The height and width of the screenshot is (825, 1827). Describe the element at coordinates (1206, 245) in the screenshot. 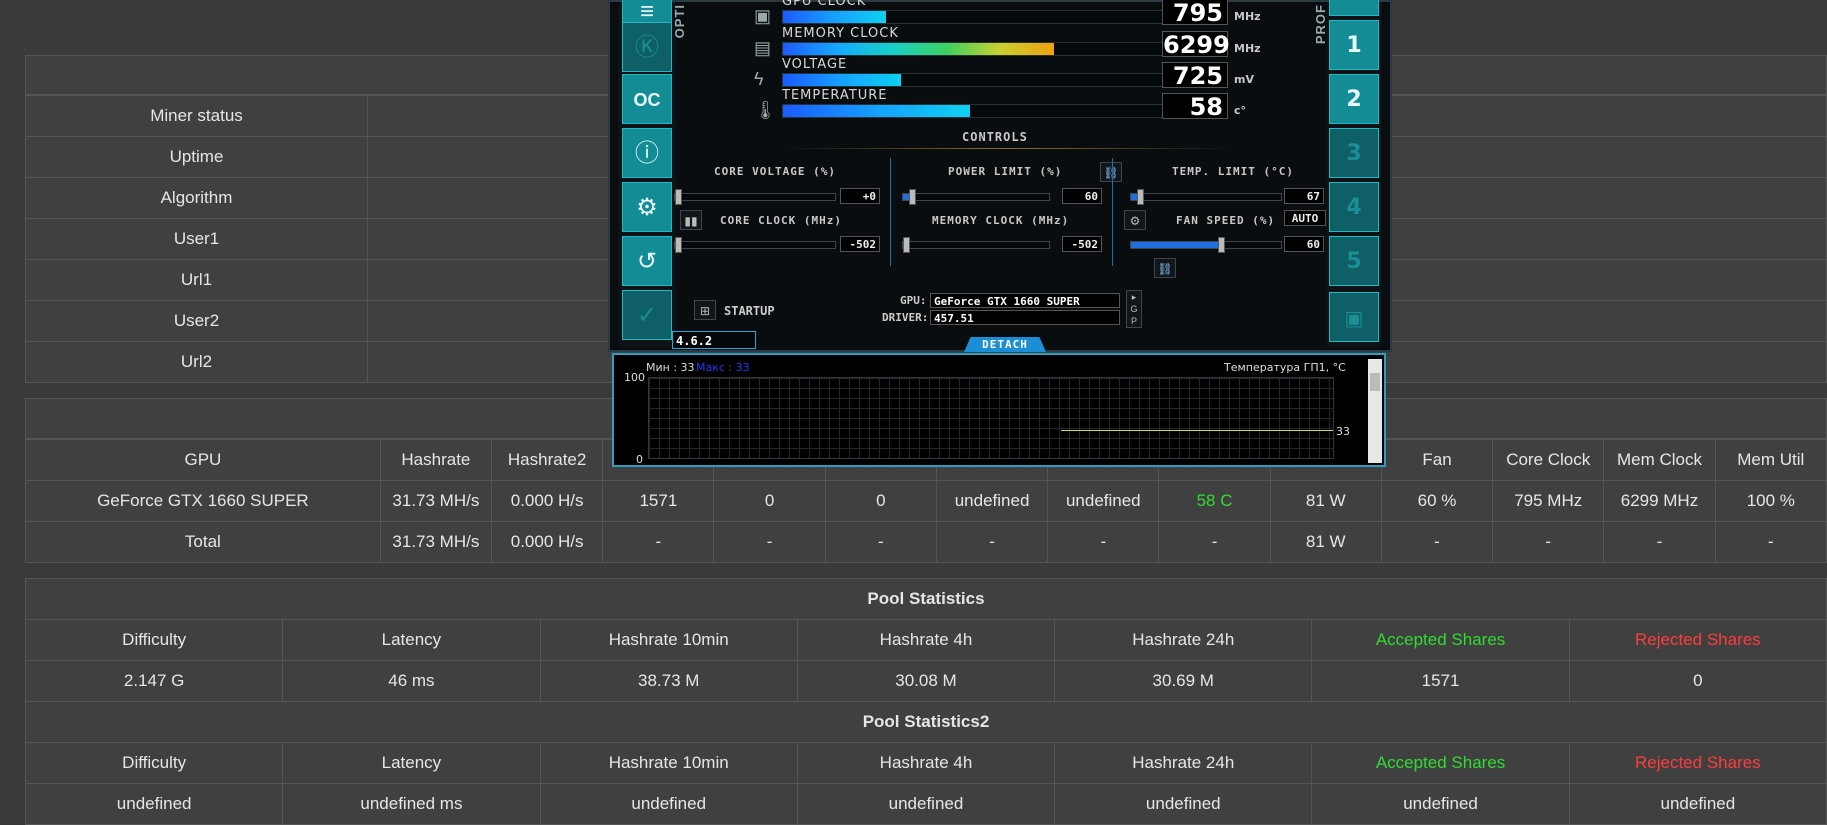

I see `fan-speed-slider` at that location.